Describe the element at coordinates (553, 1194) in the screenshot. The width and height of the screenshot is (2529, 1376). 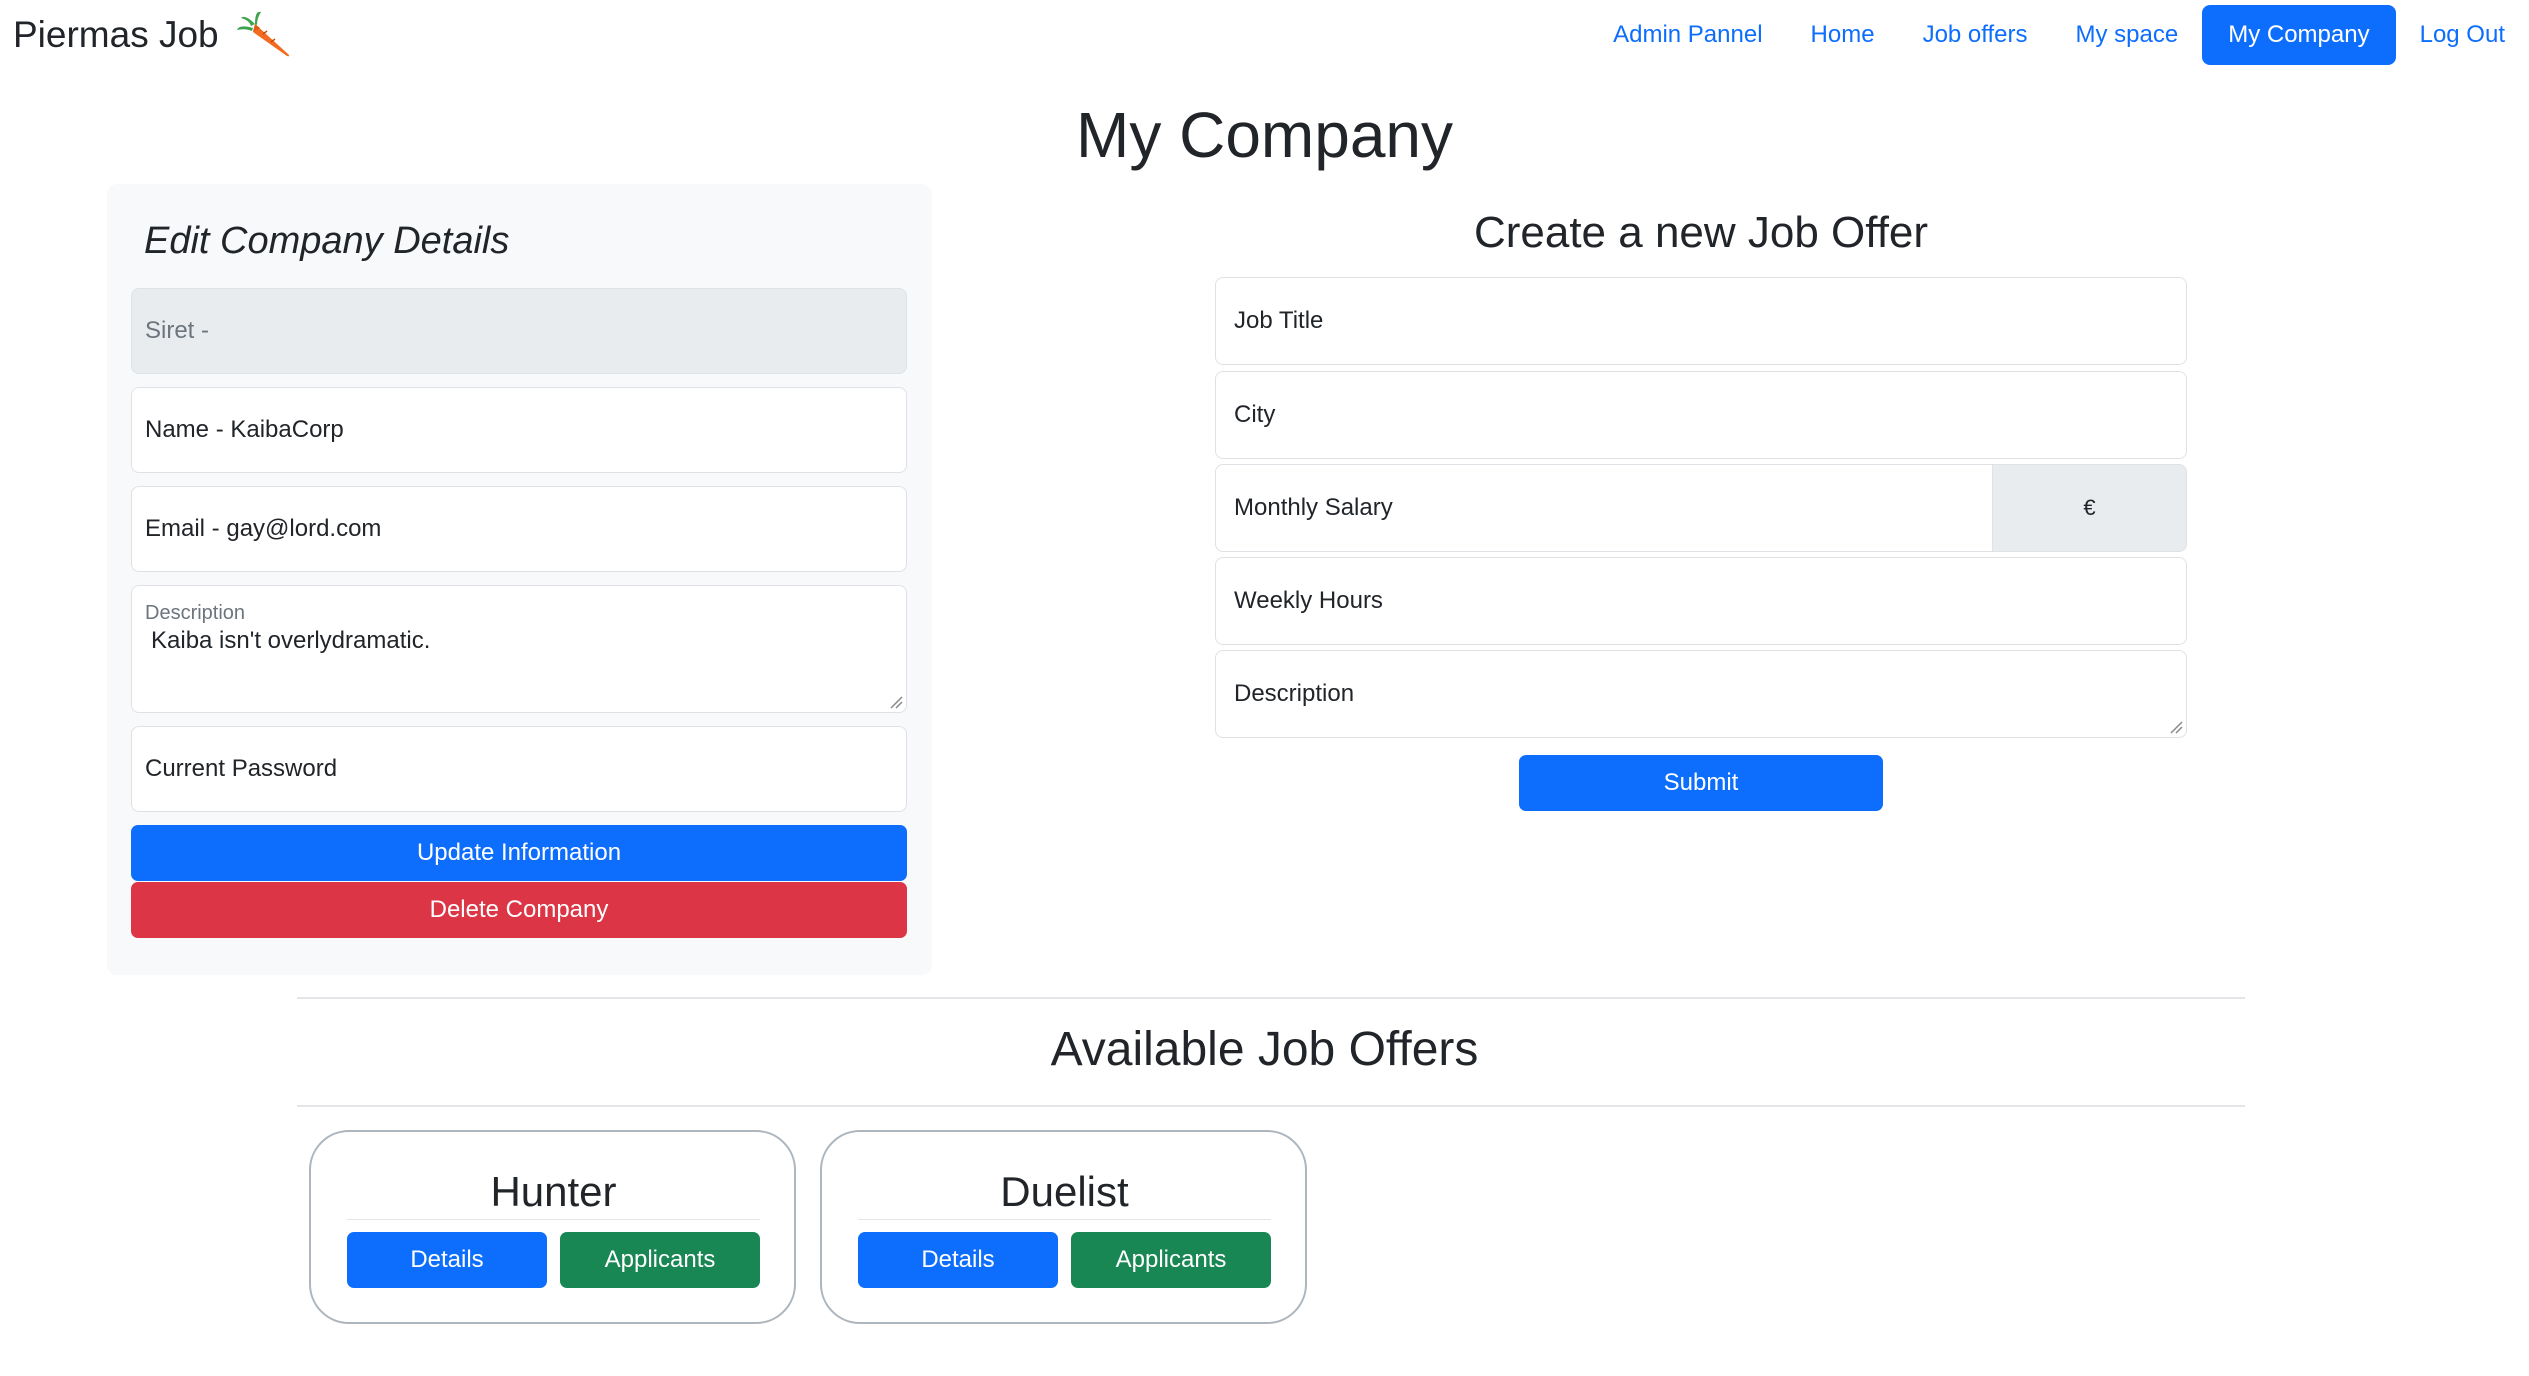
I see `job-offer-title: Hunter` at that location.